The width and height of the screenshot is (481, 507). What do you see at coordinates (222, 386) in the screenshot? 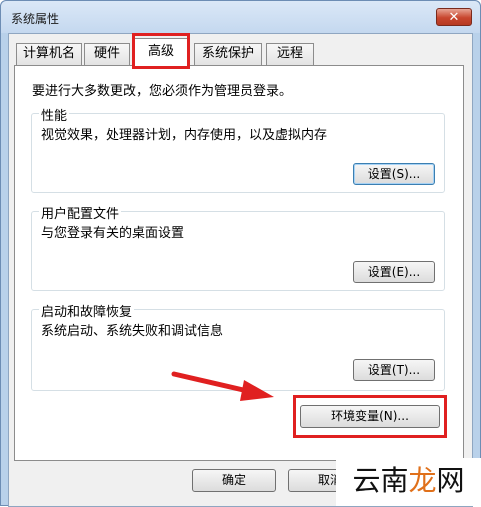
I see `red-arrow-icon` at bounding box center [222, 386].